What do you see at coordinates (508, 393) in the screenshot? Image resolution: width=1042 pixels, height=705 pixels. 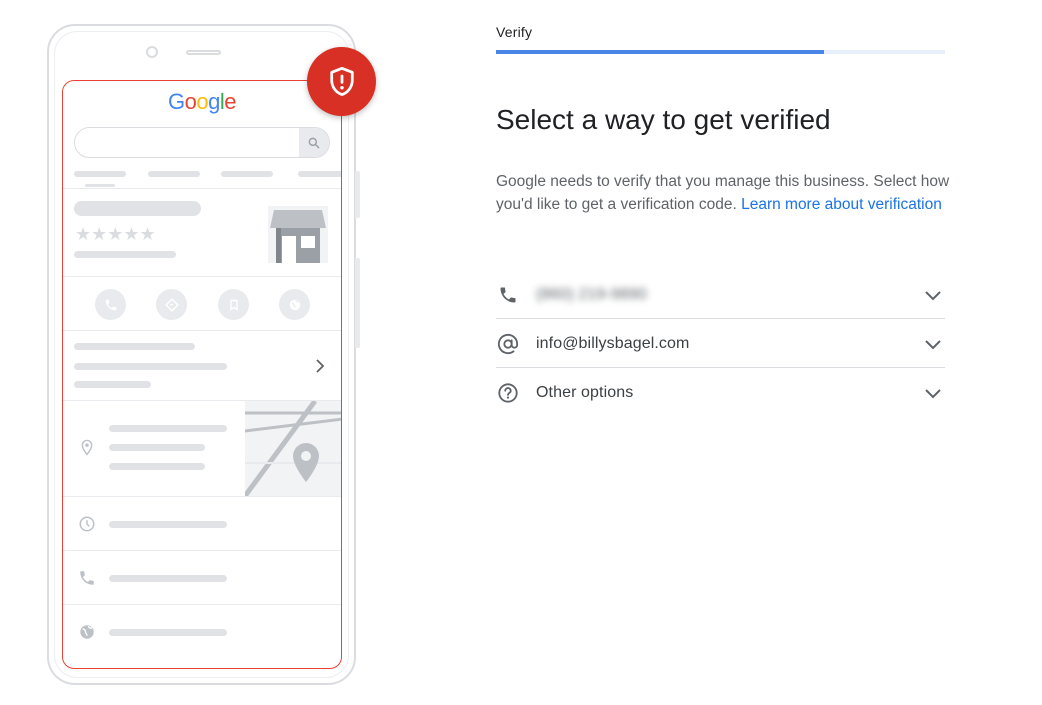 I see `help-circle-icon` at bounding box center [508, 393].